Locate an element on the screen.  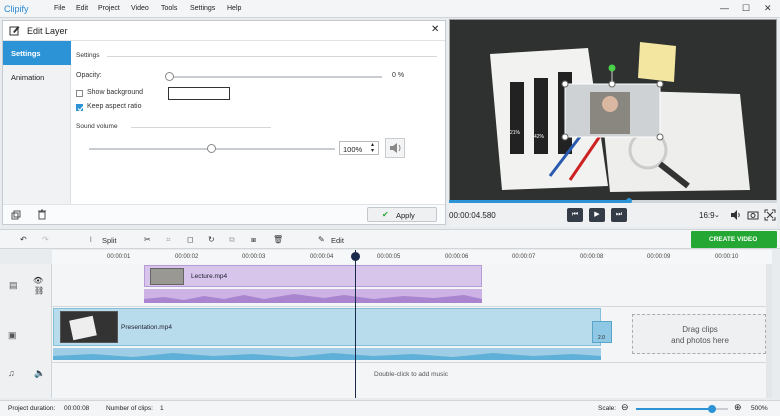
lecture-clip: Lecture.mp4 is located at coordinates (313, 276).